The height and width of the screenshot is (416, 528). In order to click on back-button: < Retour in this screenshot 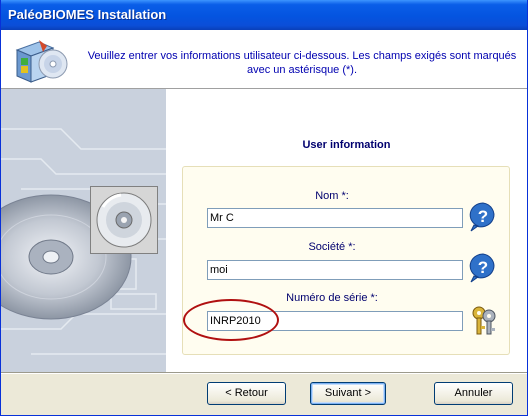, I will do `click(246, 393)`.